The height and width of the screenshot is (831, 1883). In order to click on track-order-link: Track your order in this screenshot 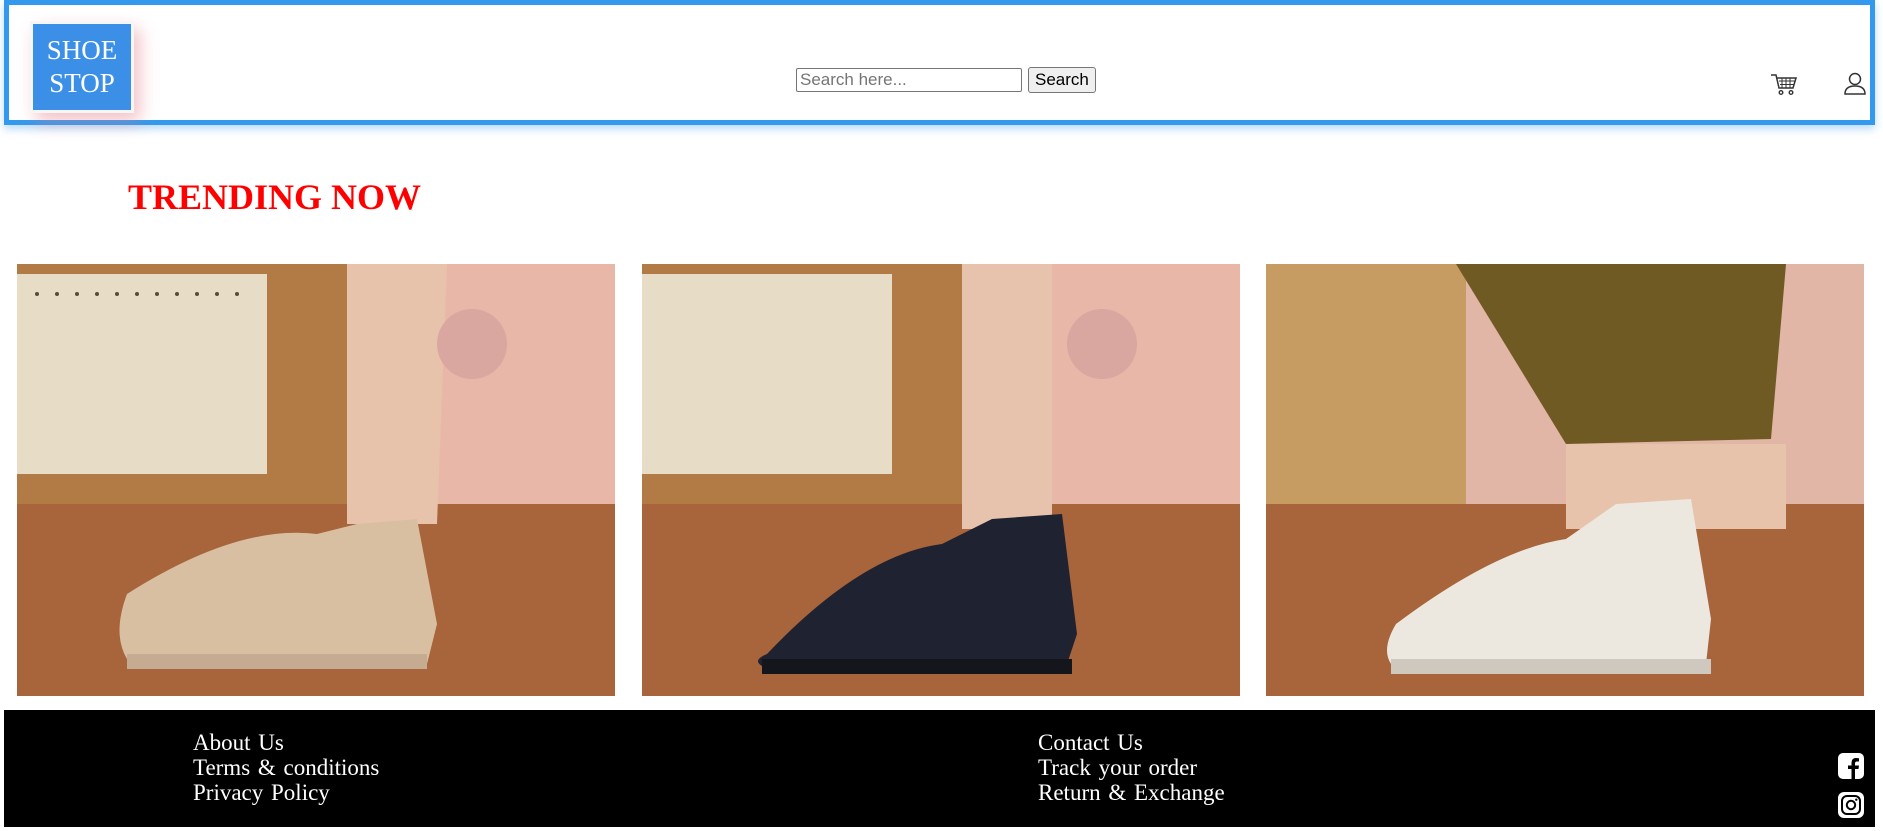, I will do `click(1131, 767)`.